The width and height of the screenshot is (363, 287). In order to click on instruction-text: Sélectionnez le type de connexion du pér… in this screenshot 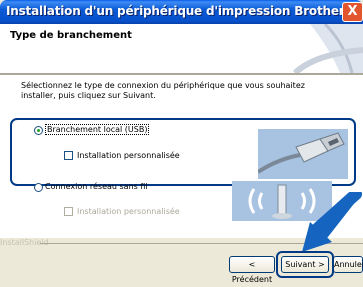, I will do `click(163, 90)`.